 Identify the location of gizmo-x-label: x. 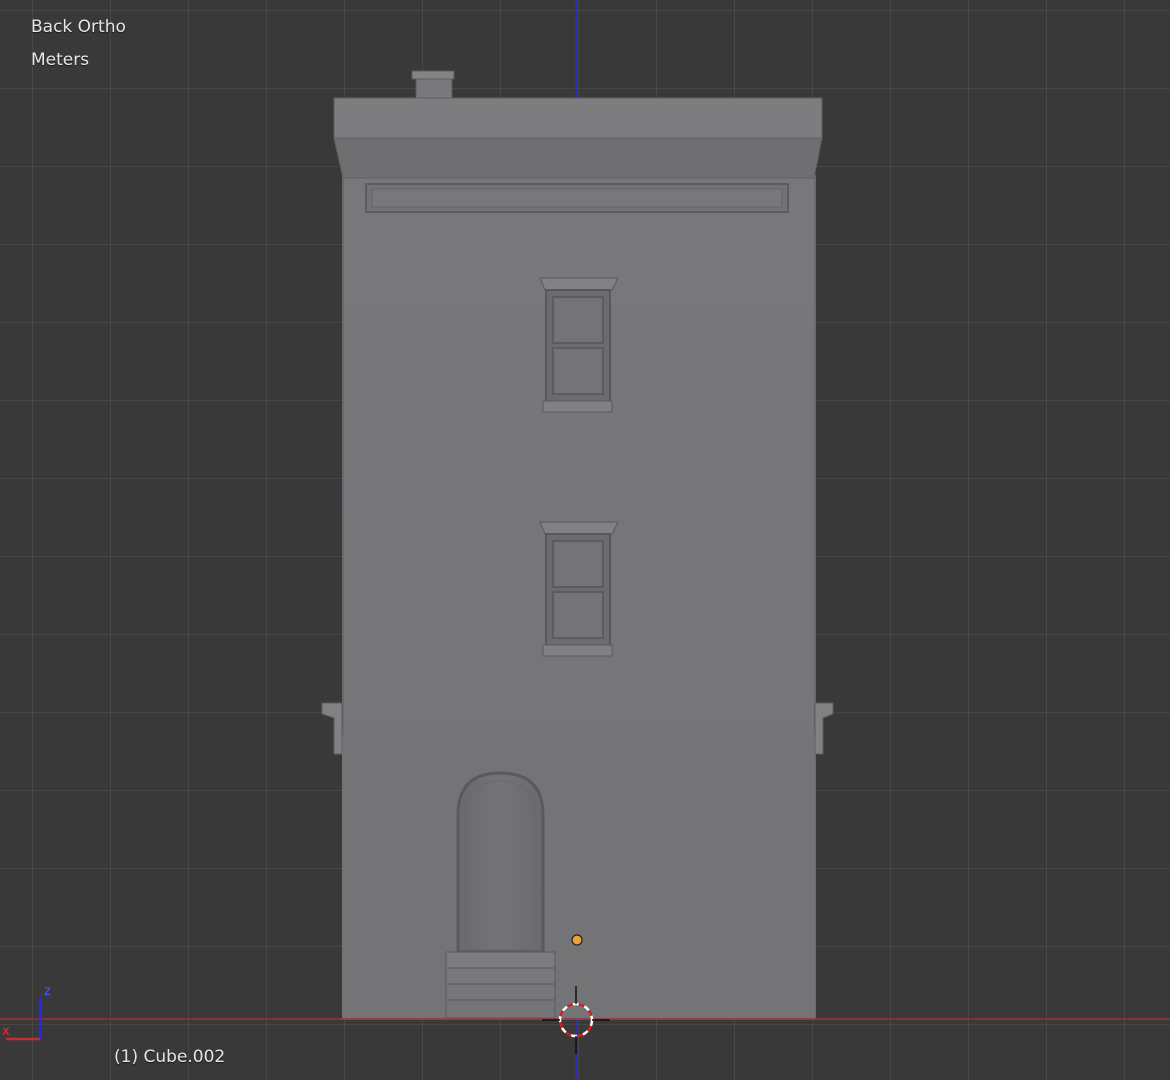
(6, 1031).